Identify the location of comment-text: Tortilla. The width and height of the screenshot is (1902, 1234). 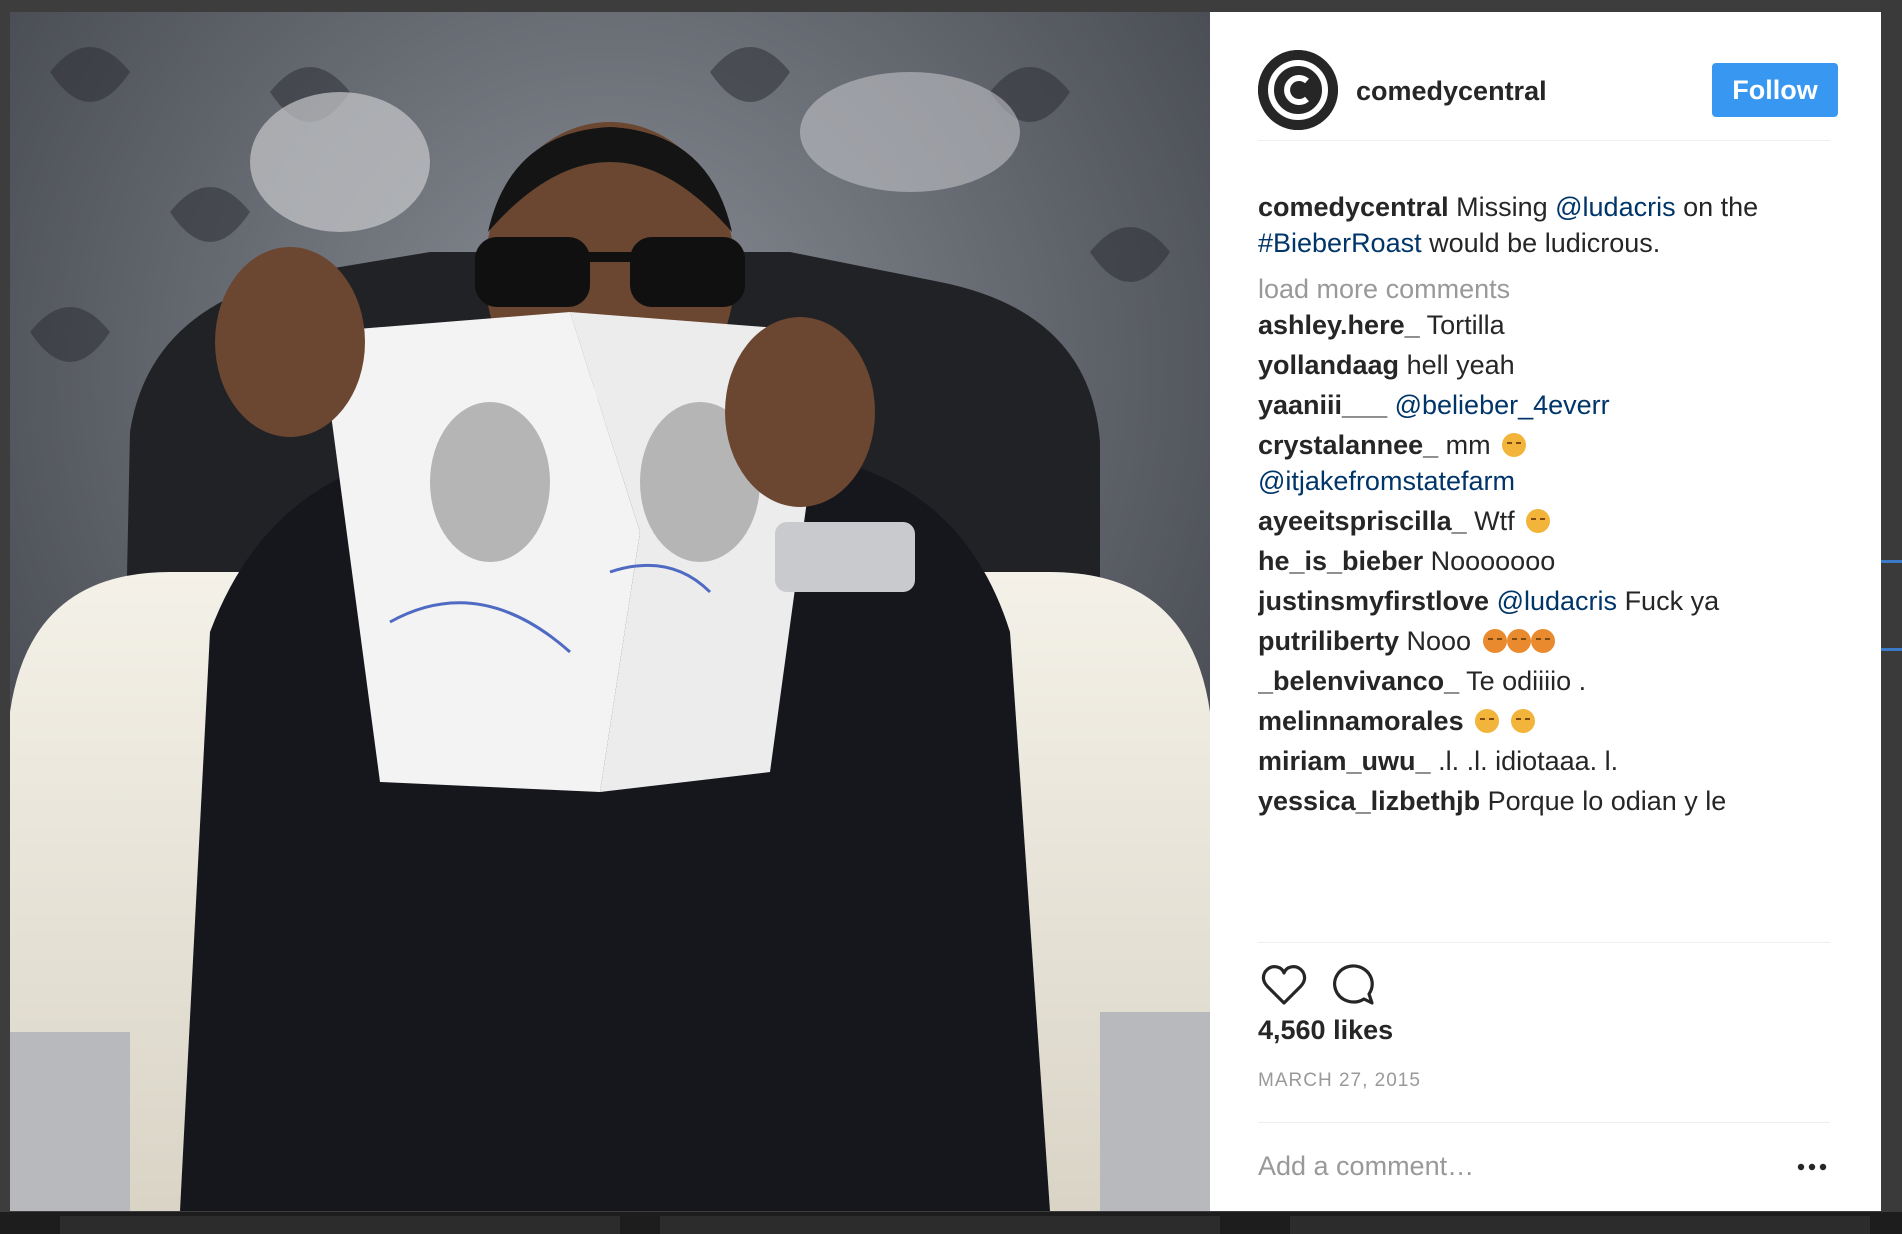
(1465, 325).